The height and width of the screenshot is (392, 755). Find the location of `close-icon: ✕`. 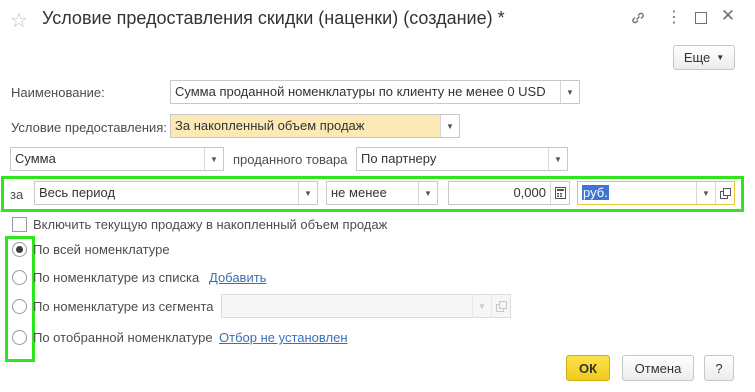

close-icon: ✕ is located at coordinates (728, 15).